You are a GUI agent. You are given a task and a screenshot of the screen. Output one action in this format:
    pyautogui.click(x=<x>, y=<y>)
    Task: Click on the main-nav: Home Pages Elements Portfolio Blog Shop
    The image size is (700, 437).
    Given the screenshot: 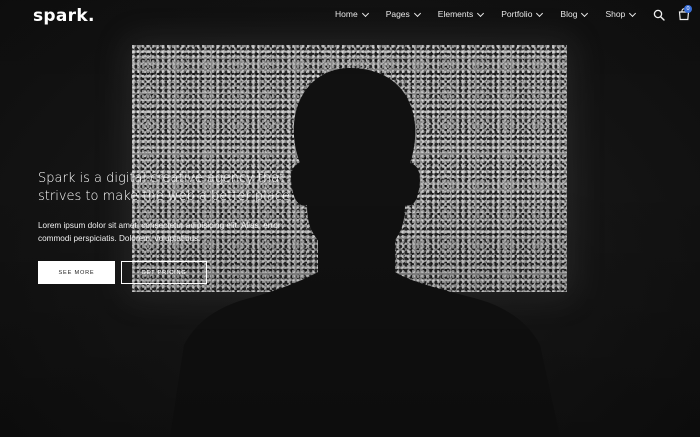 What is the action you would take?
    pyautogui.click(x=486, y=14)
    